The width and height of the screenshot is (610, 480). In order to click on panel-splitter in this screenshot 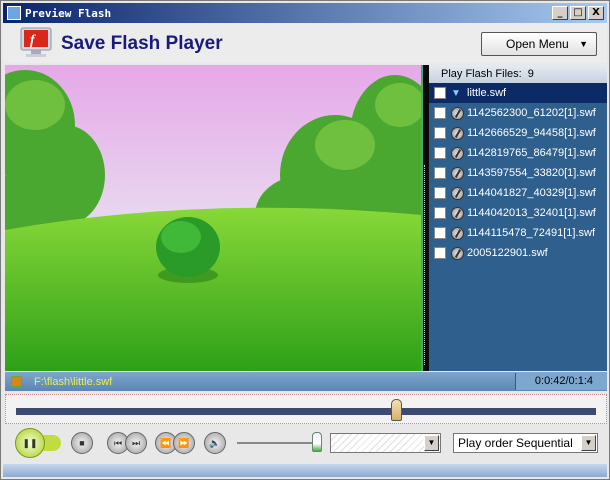, I will do `click(425, 218)`.